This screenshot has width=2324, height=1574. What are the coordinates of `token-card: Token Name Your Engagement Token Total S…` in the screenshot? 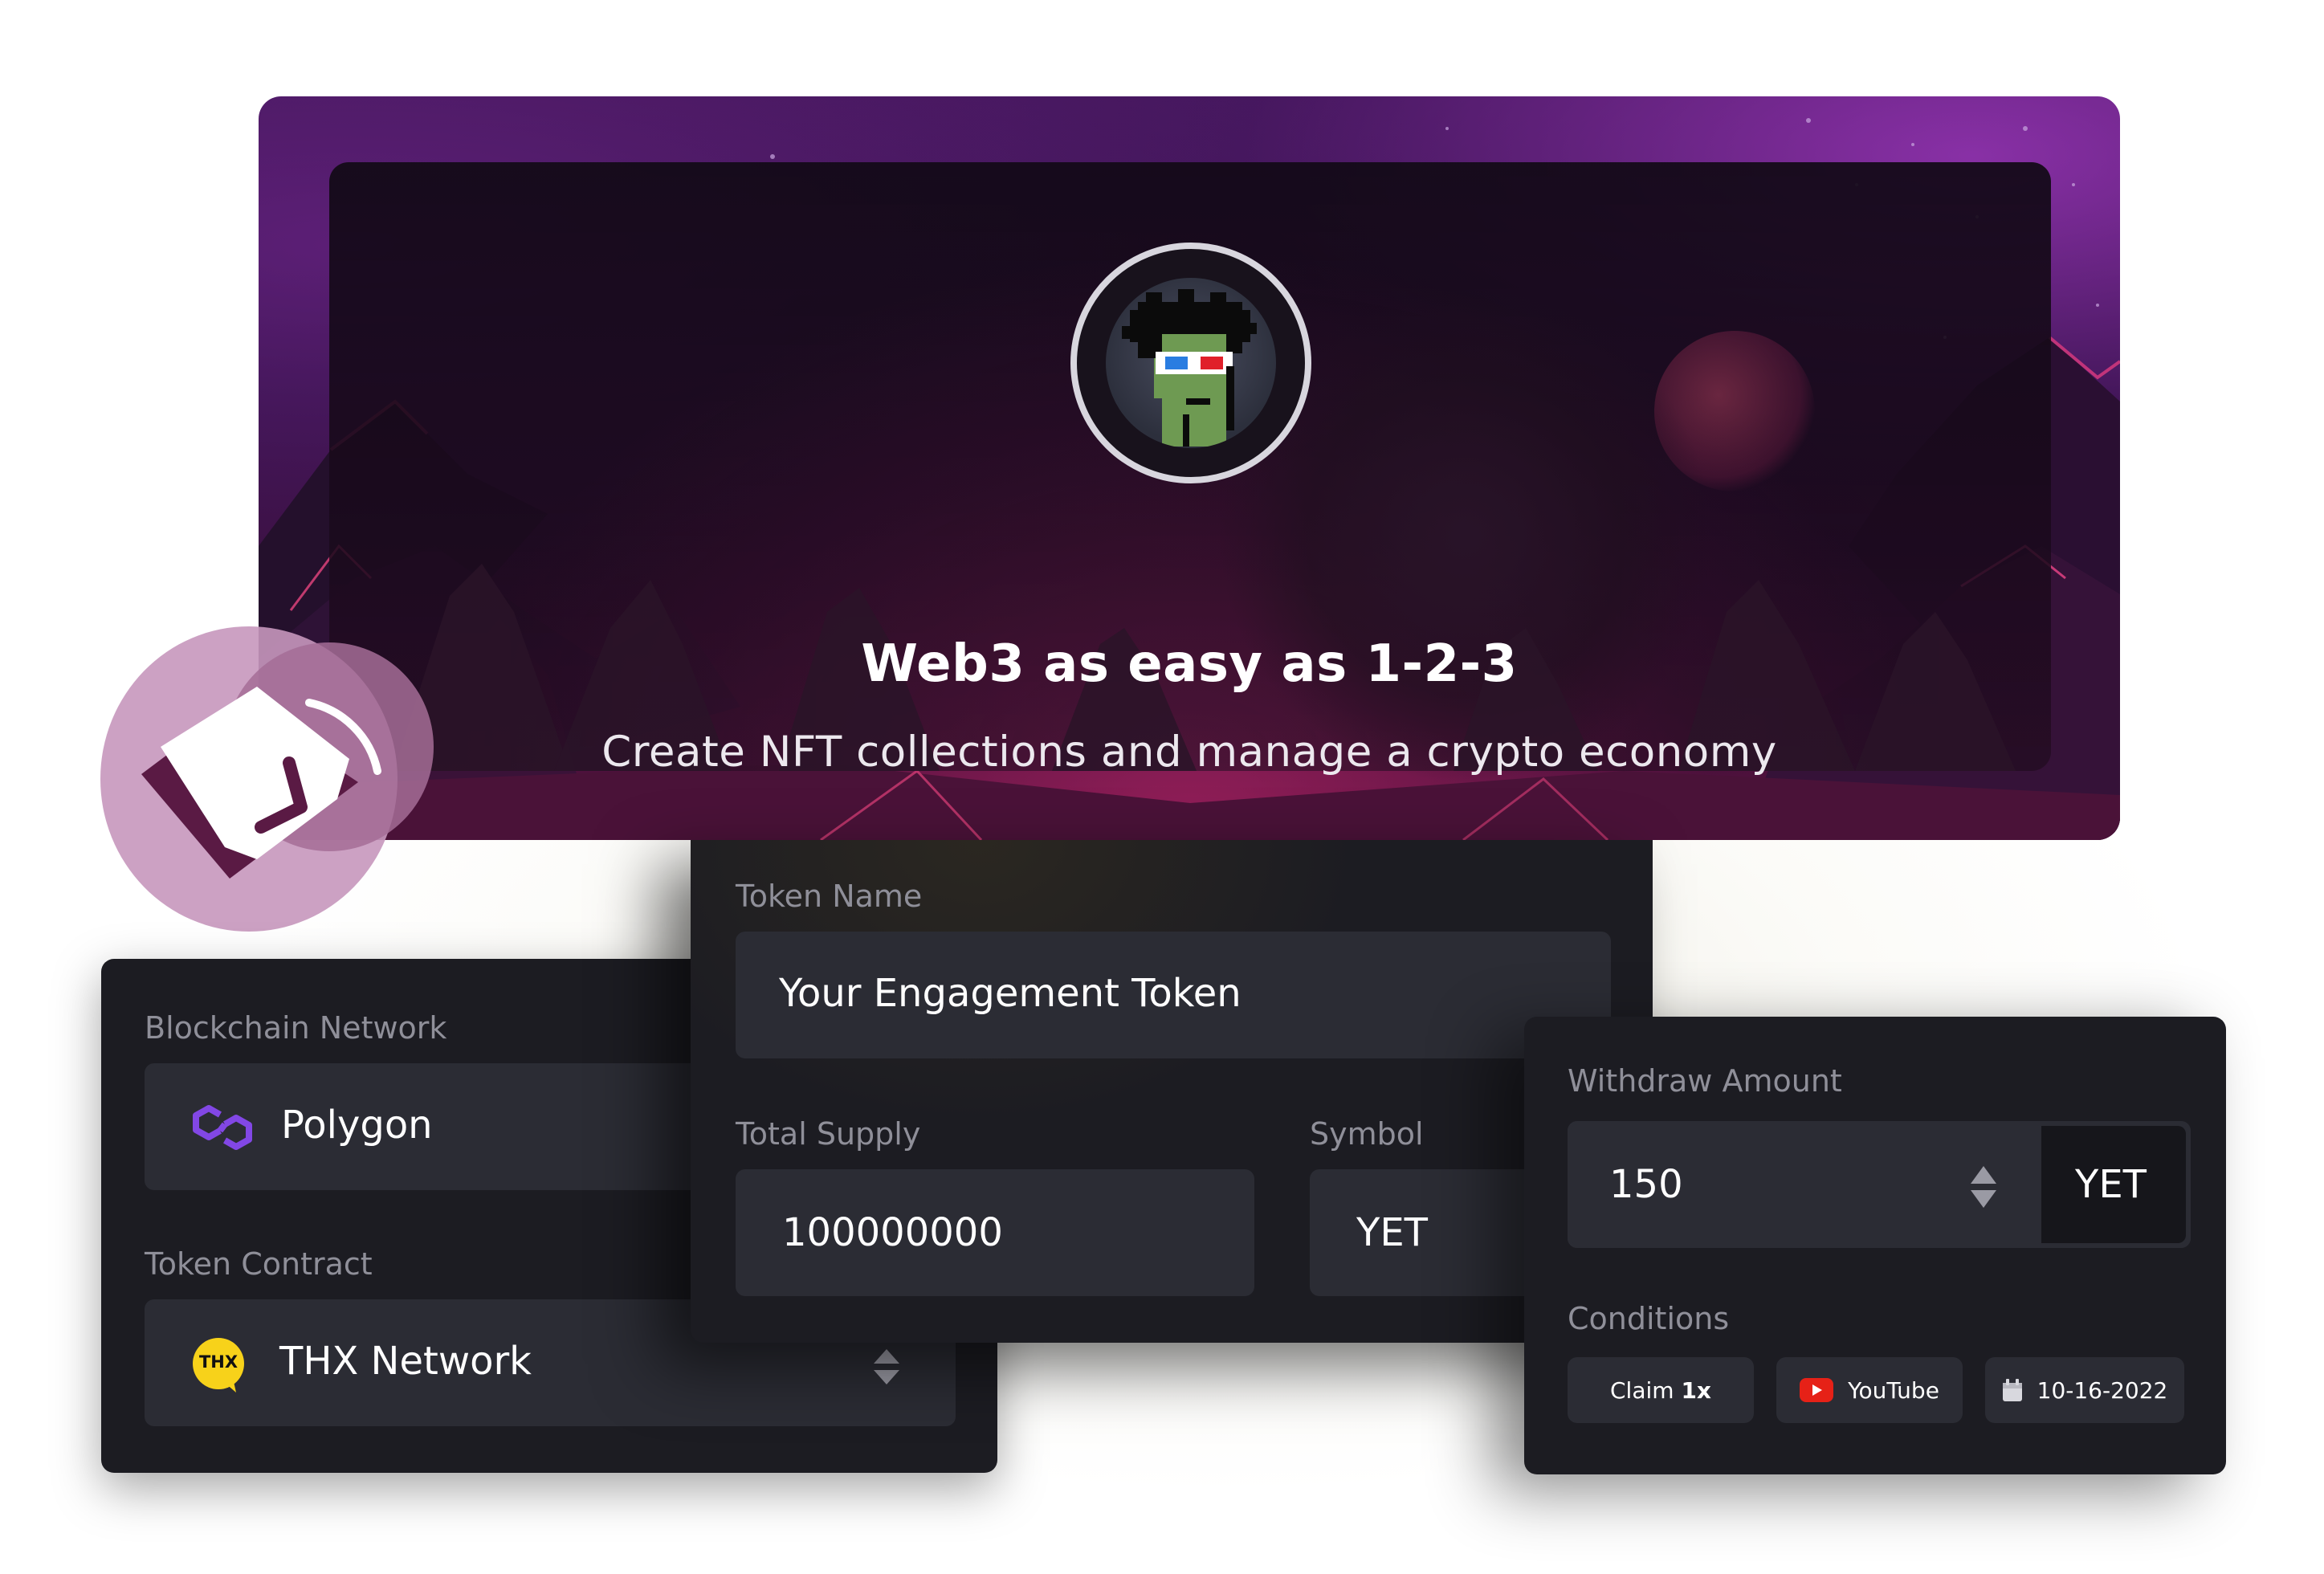 It's located at (1172, 1091).